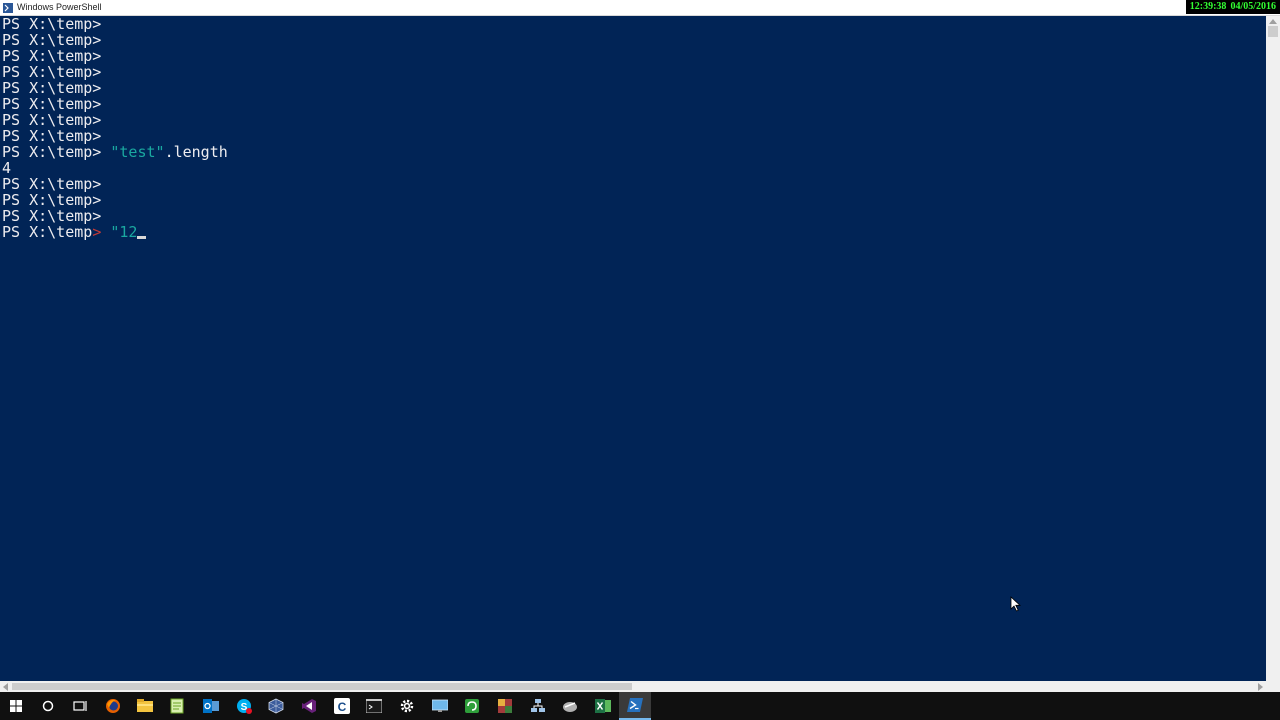 The height and width of the screenshot is (720, 1280). I want to click on start-icon, so click(16, 706).